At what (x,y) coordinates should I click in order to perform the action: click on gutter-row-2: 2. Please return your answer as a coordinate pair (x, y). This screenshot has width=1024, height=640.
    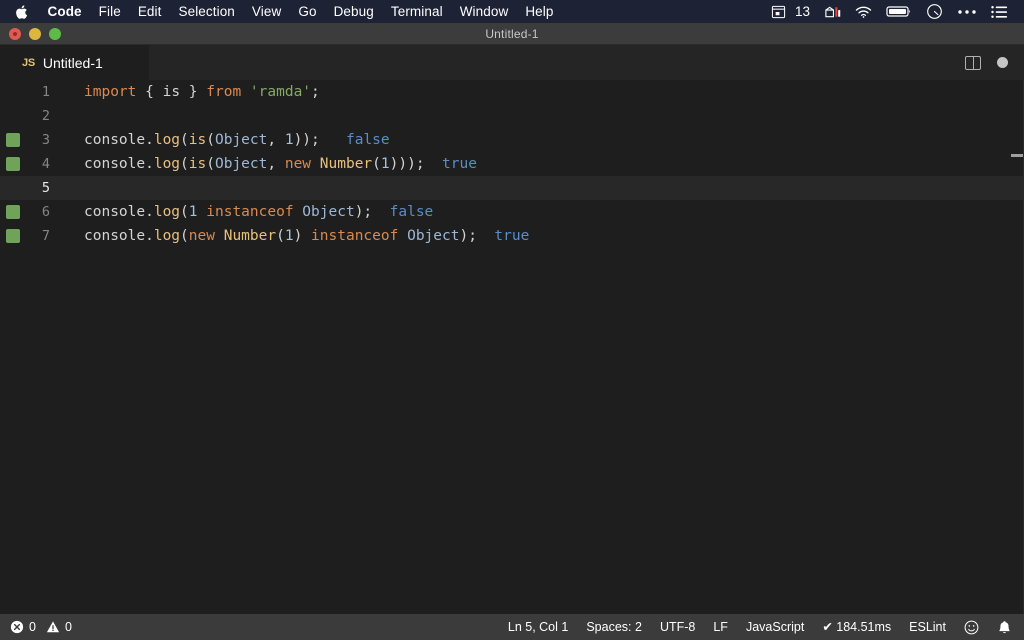
    Looking at the image, I should click on (41, 116).